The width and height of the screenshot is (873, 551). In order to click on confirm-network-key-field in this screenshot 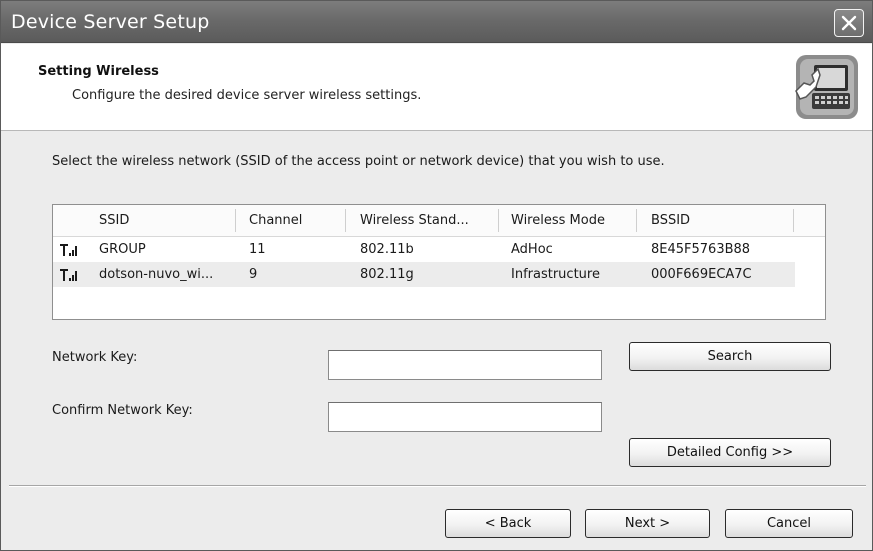, I will do `click(465, 417)`.